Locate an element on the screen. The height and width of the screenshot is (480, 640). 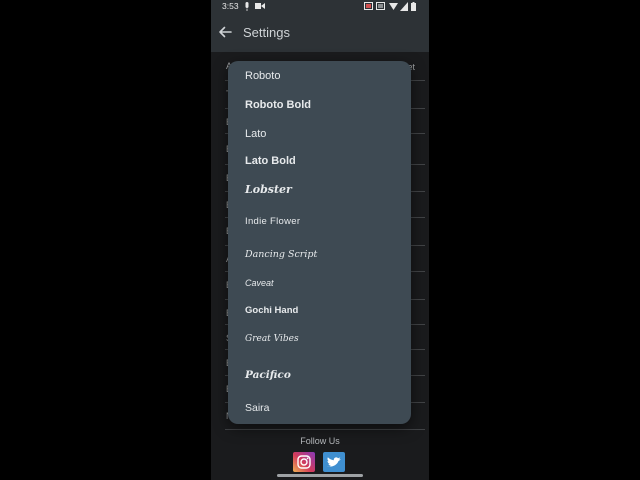
arrow-back-icon is located at coordinates (225, 32).